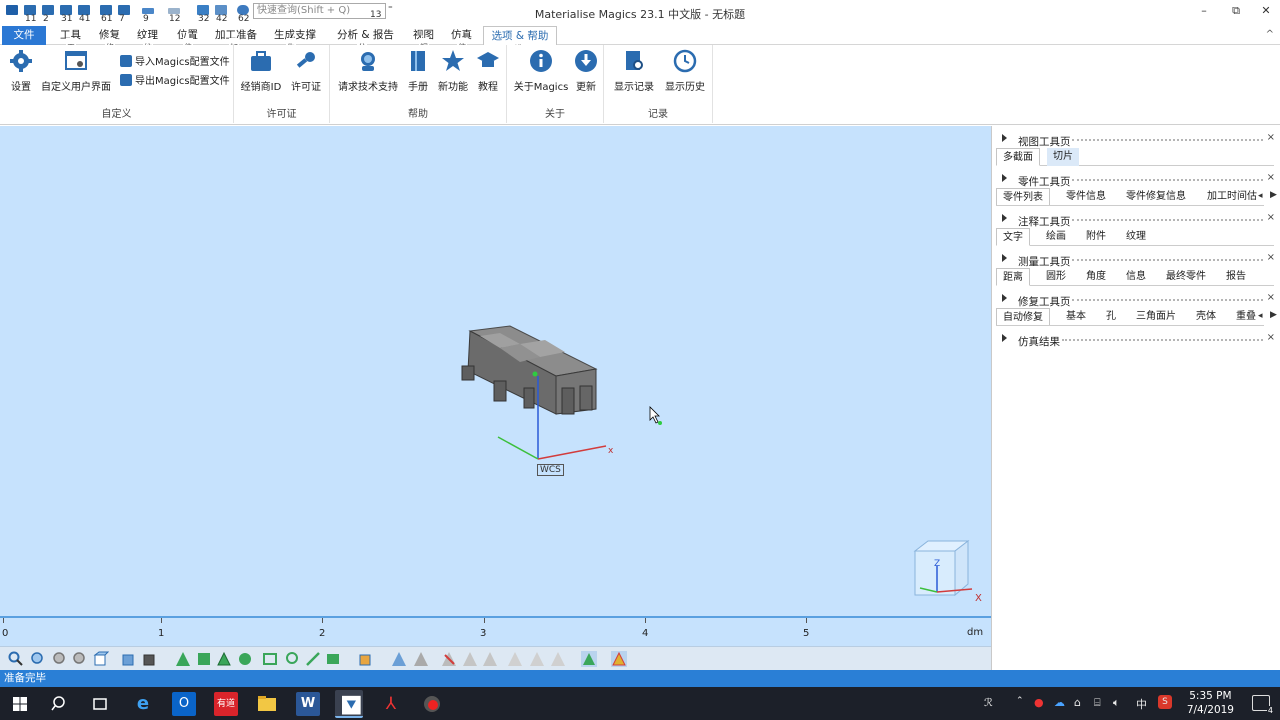 The height and width of the screenshot is (720, 1280). I want to click on mark-contour-icon, so click(558, 659).